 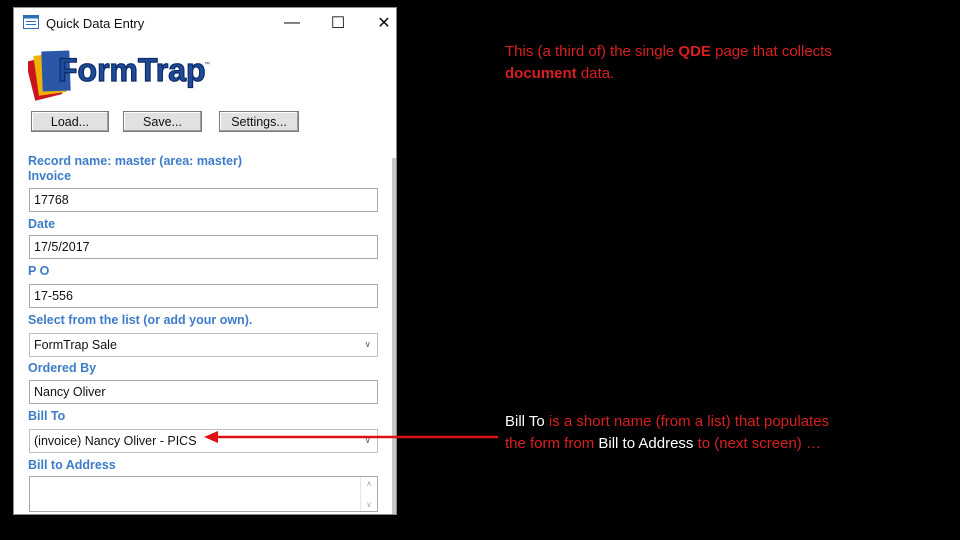 What do you see at coordinates (47, 416) in the screenshot?
I see `bill-to-label: Bill To` at bounding box center [47, 416].